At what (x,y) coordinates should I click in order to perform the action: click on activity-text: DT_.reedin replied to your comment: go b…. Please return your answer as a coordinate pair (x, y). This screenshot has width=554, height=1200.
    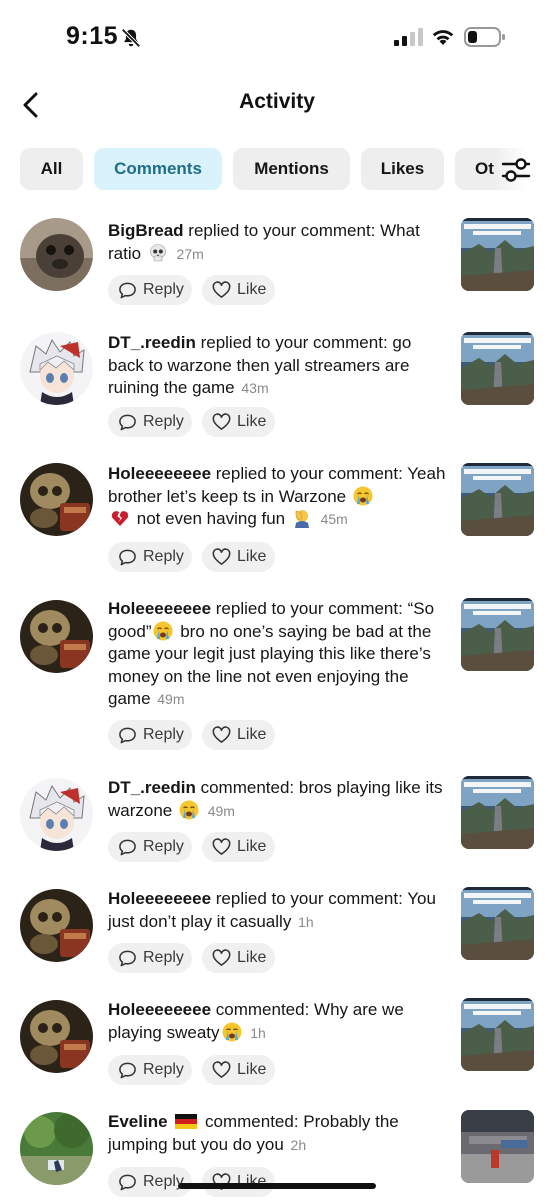
    Looking at the image, I should click on (278, 366).